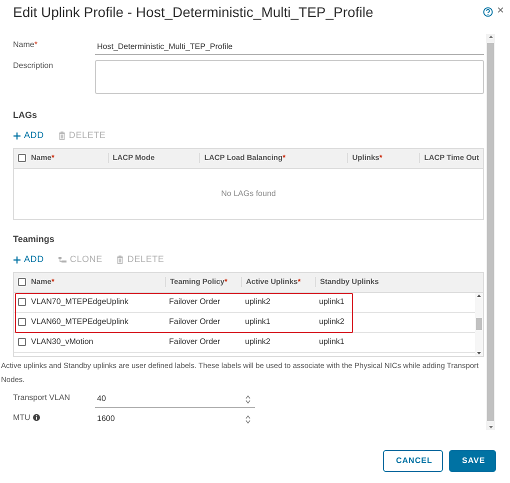 This screenshot has height=483, width=510. I want to click on table-row: VLAN70_MTEPEdgeUplink Failover Order uplink2 uplink1, so click(244, 302).